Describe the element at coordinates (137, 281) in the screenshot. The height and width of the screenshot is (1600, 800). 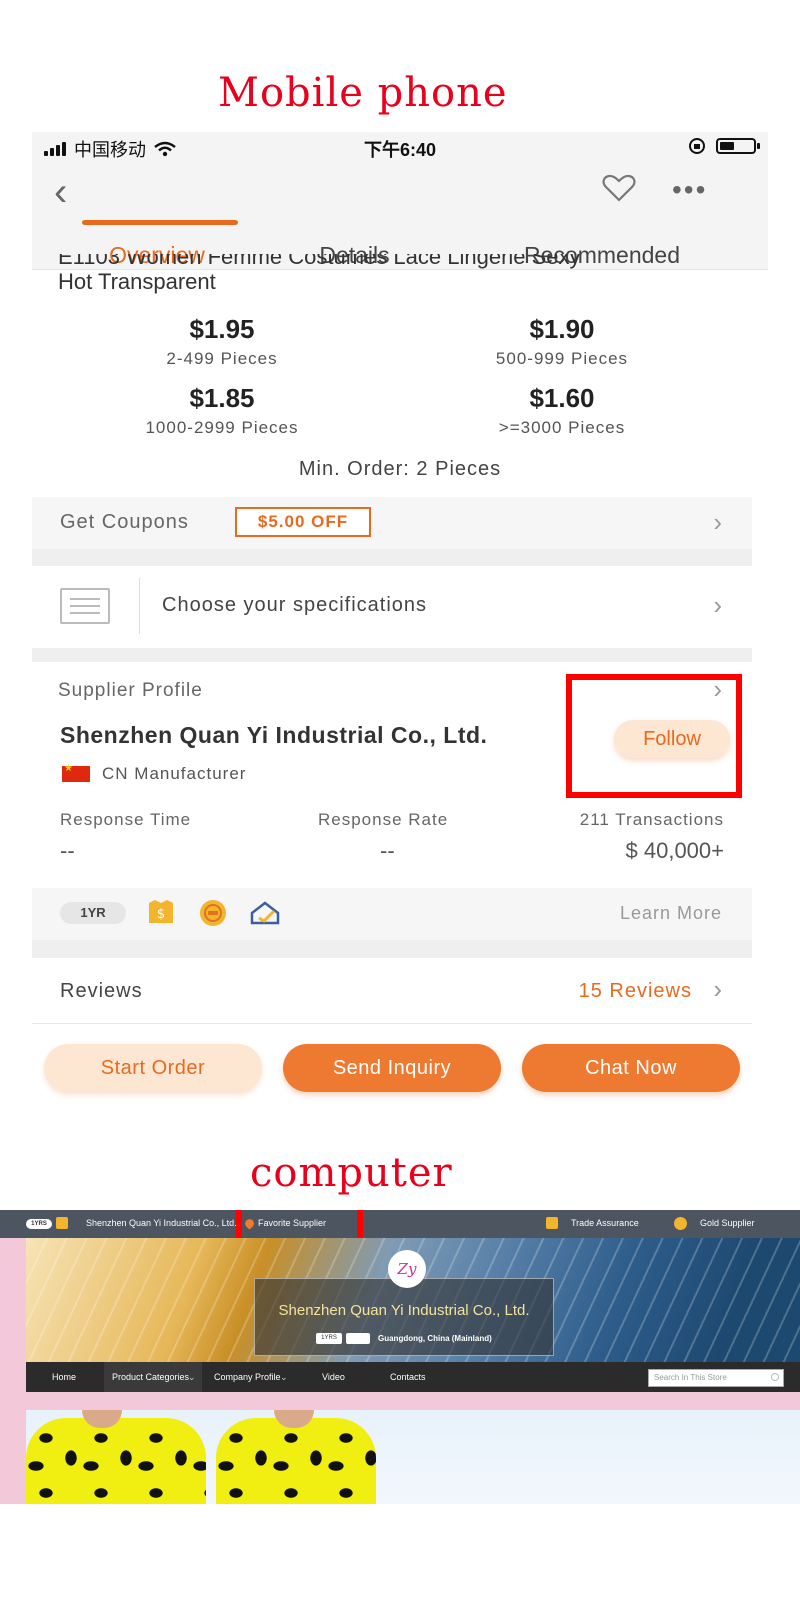
I see `product-title-line2: Hot Transparent` at that location.